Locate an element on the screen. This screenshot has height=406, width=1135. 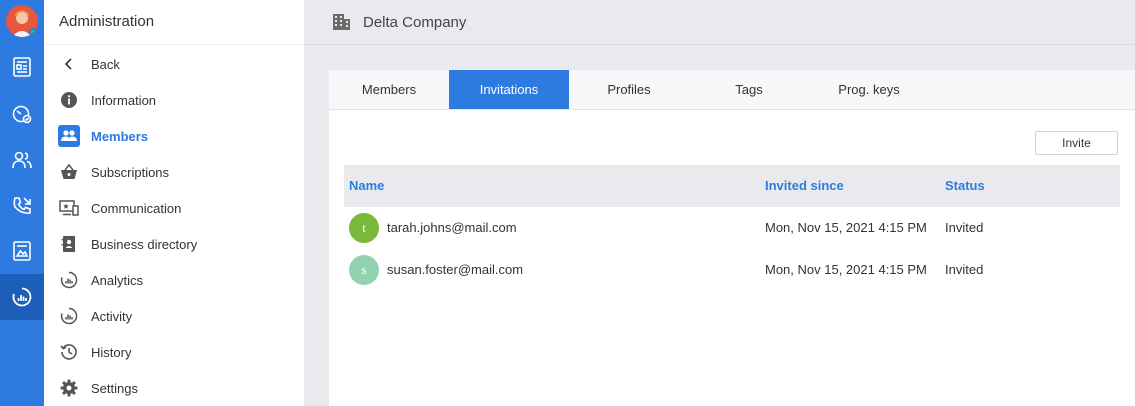
sidebar-title: Administration is located at coordinates (174, 22).